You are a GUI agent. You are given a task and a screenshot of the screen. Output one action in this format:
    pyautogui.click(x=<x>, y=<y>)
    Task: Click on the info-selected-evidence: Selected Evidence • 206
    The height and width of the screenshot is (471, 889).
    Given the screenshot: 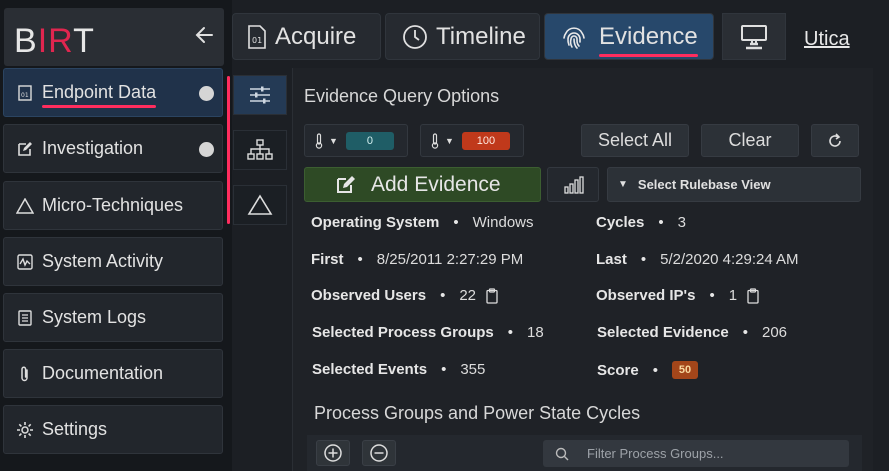 What is the action you would take?
    pyautogui.click(x=692, y=332)
    